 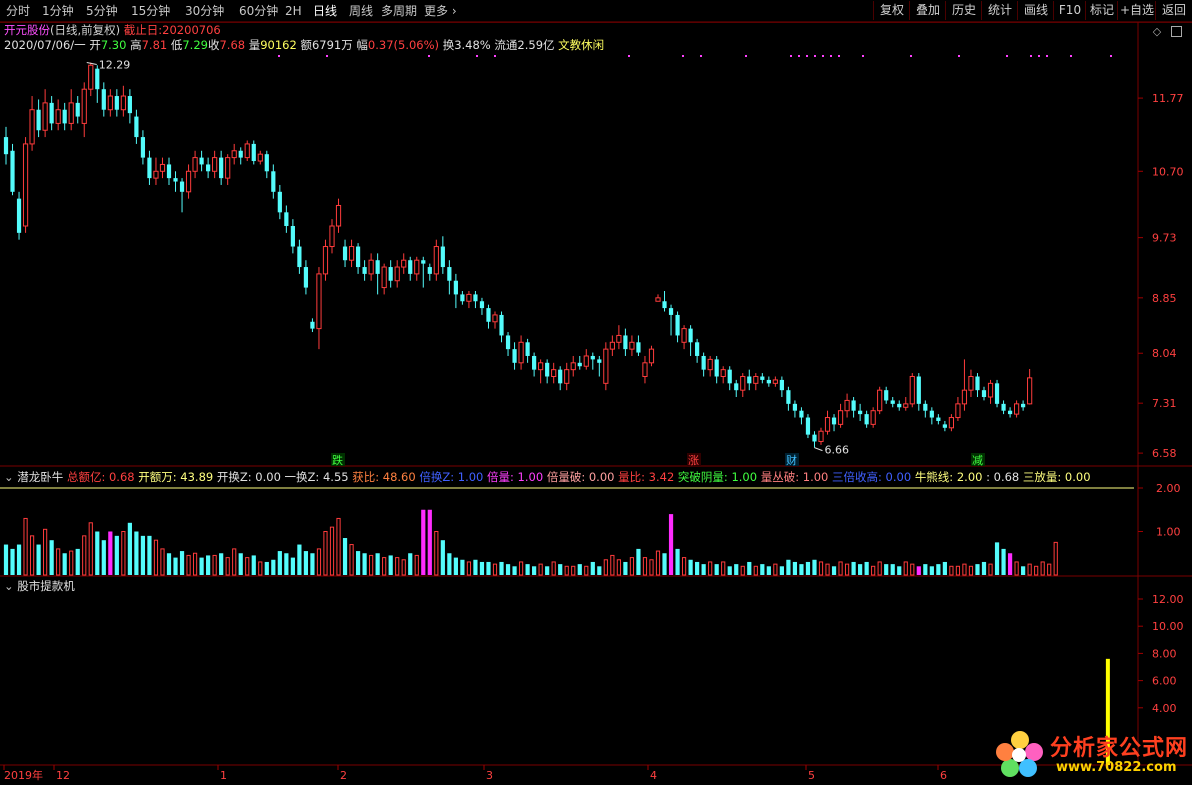 I want to click on watermark-title: 分析家公式网, so click(x=1119, y=748).